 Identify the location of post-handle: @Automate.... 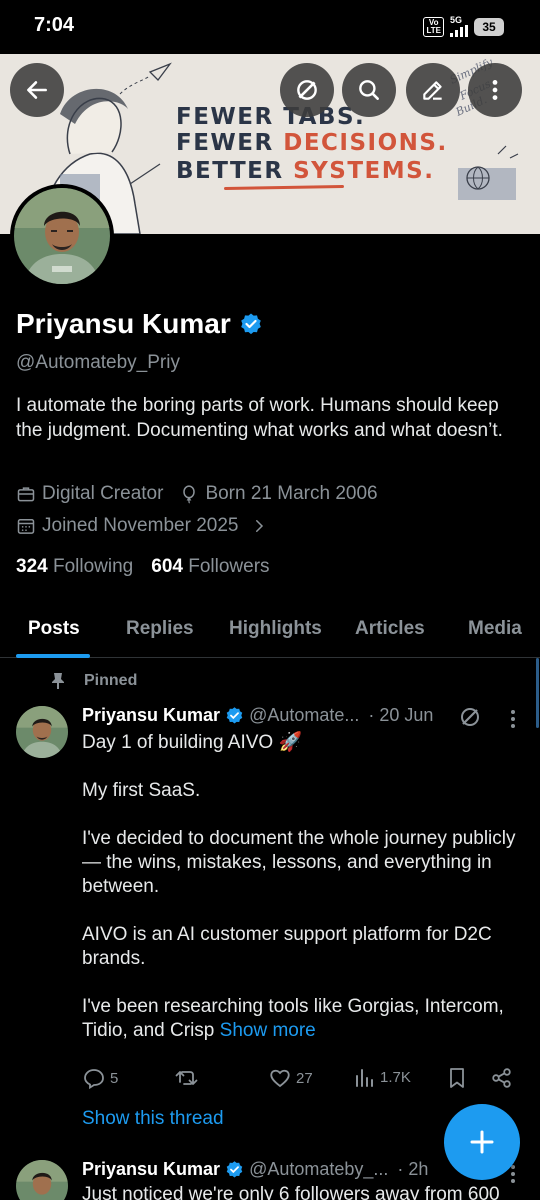
(304, 715).